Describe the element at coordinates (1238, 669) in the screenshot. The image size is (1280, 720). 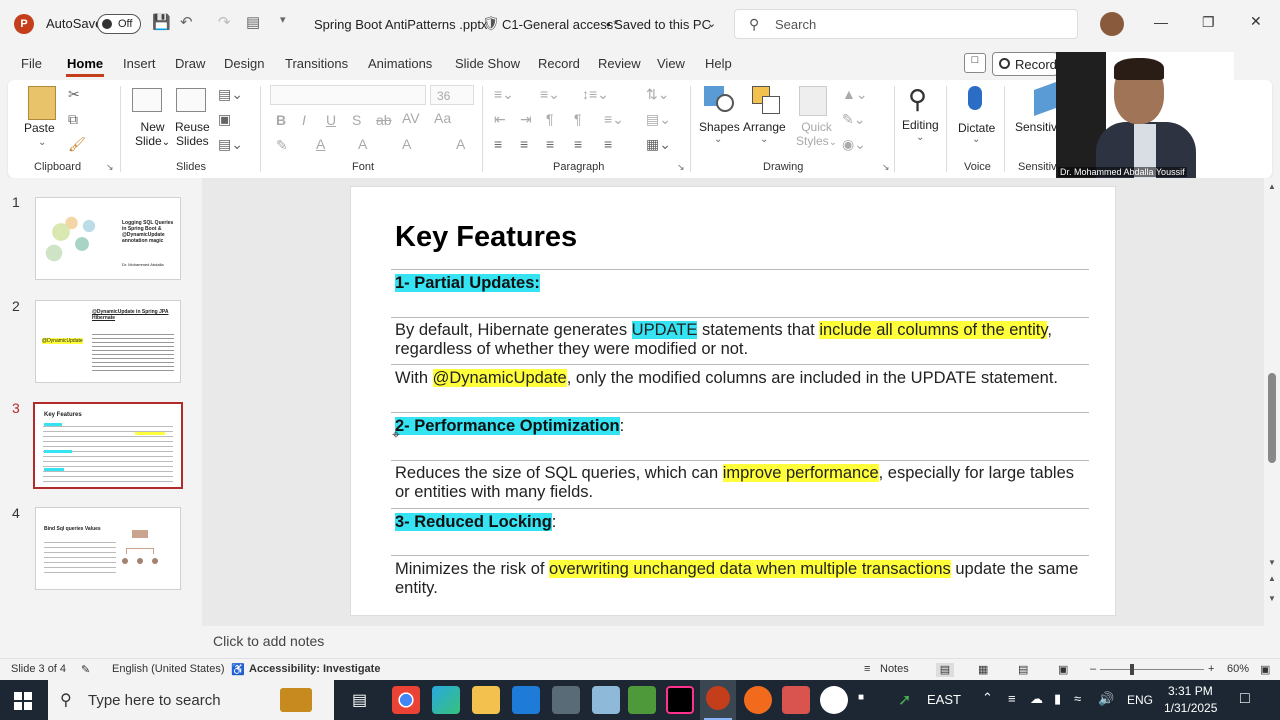
I see `zoom-level: 60%` at that location.